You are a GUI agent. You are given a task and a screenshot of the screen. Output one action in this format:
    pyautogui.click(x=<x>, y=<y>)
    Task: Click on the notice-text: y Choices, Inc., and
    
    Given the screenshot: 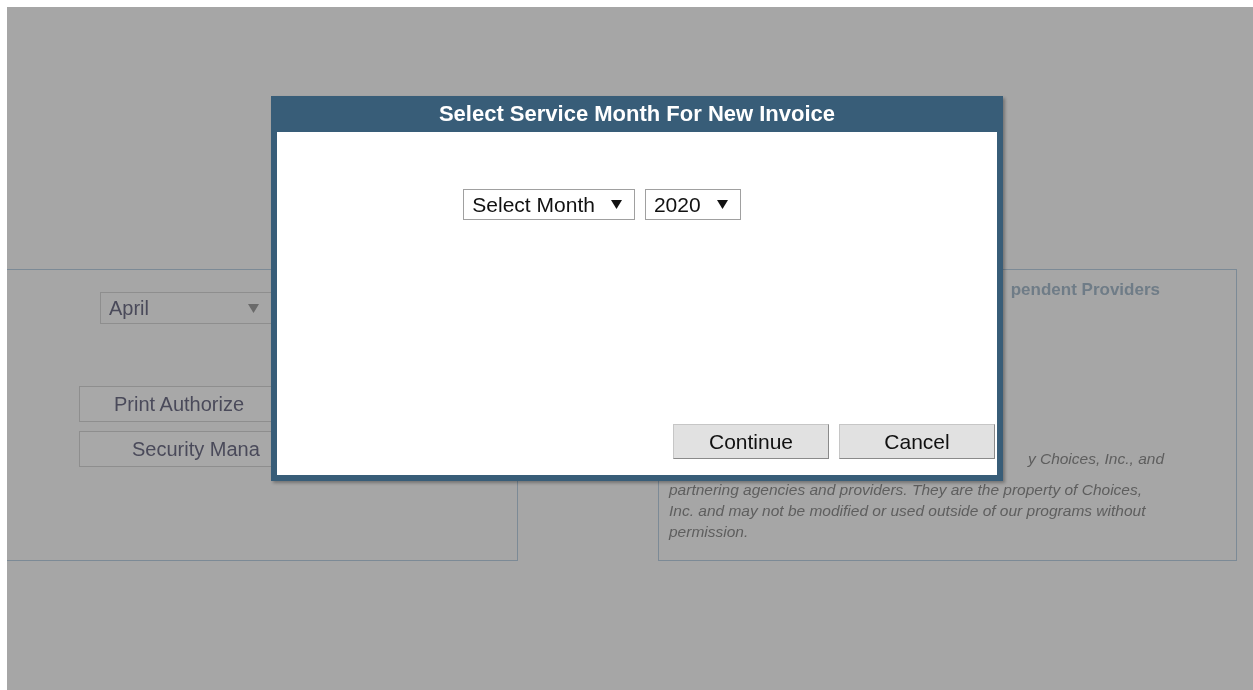 What is the action you would take?
    pyautogui.click(x=1095, y=459)
    